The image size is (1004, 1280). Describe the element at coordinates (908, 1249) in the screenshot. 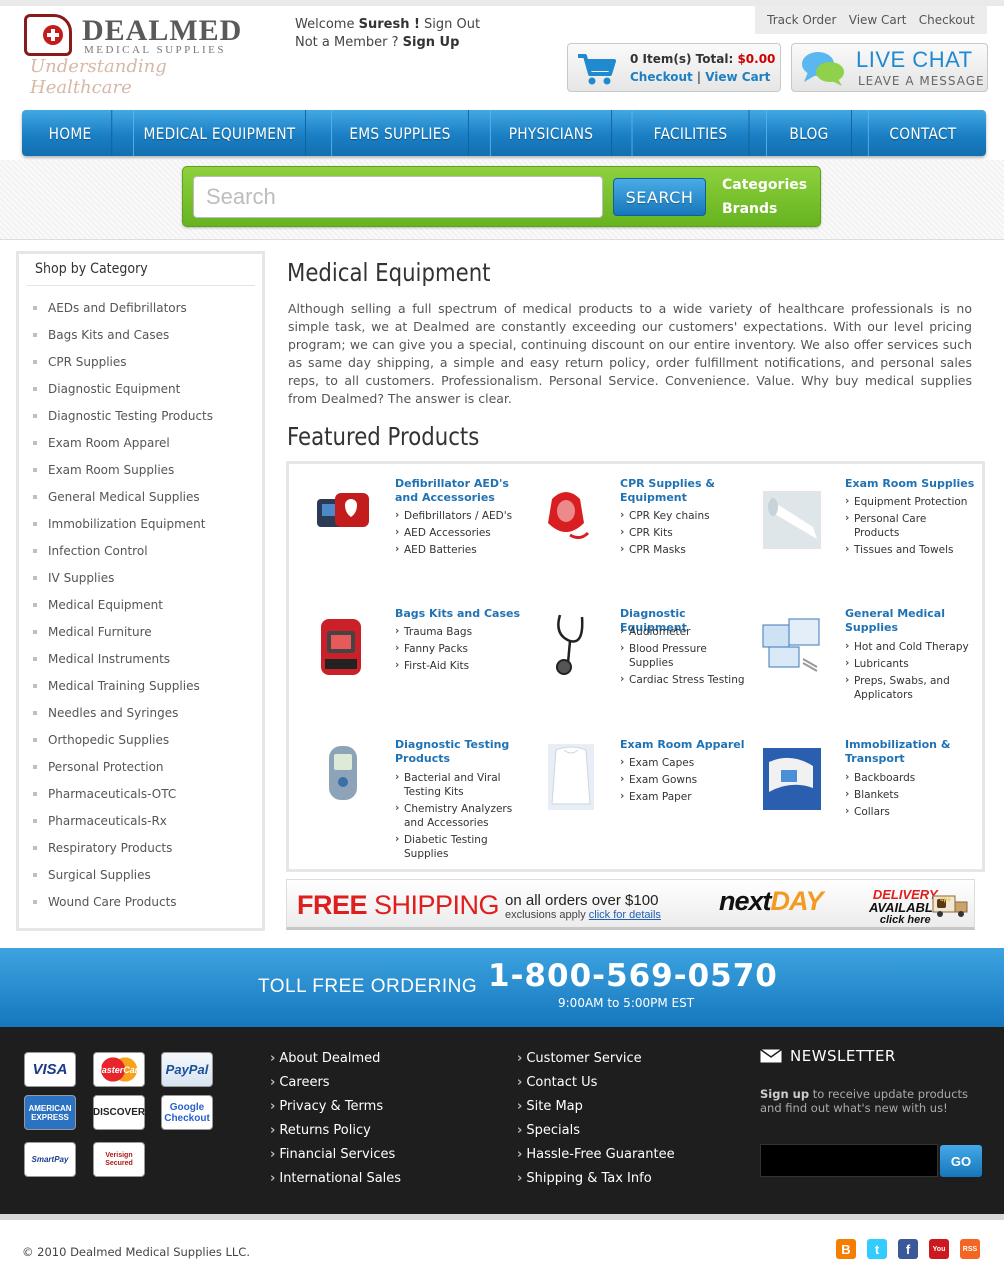

I see `facebook-icon: f` at that location.